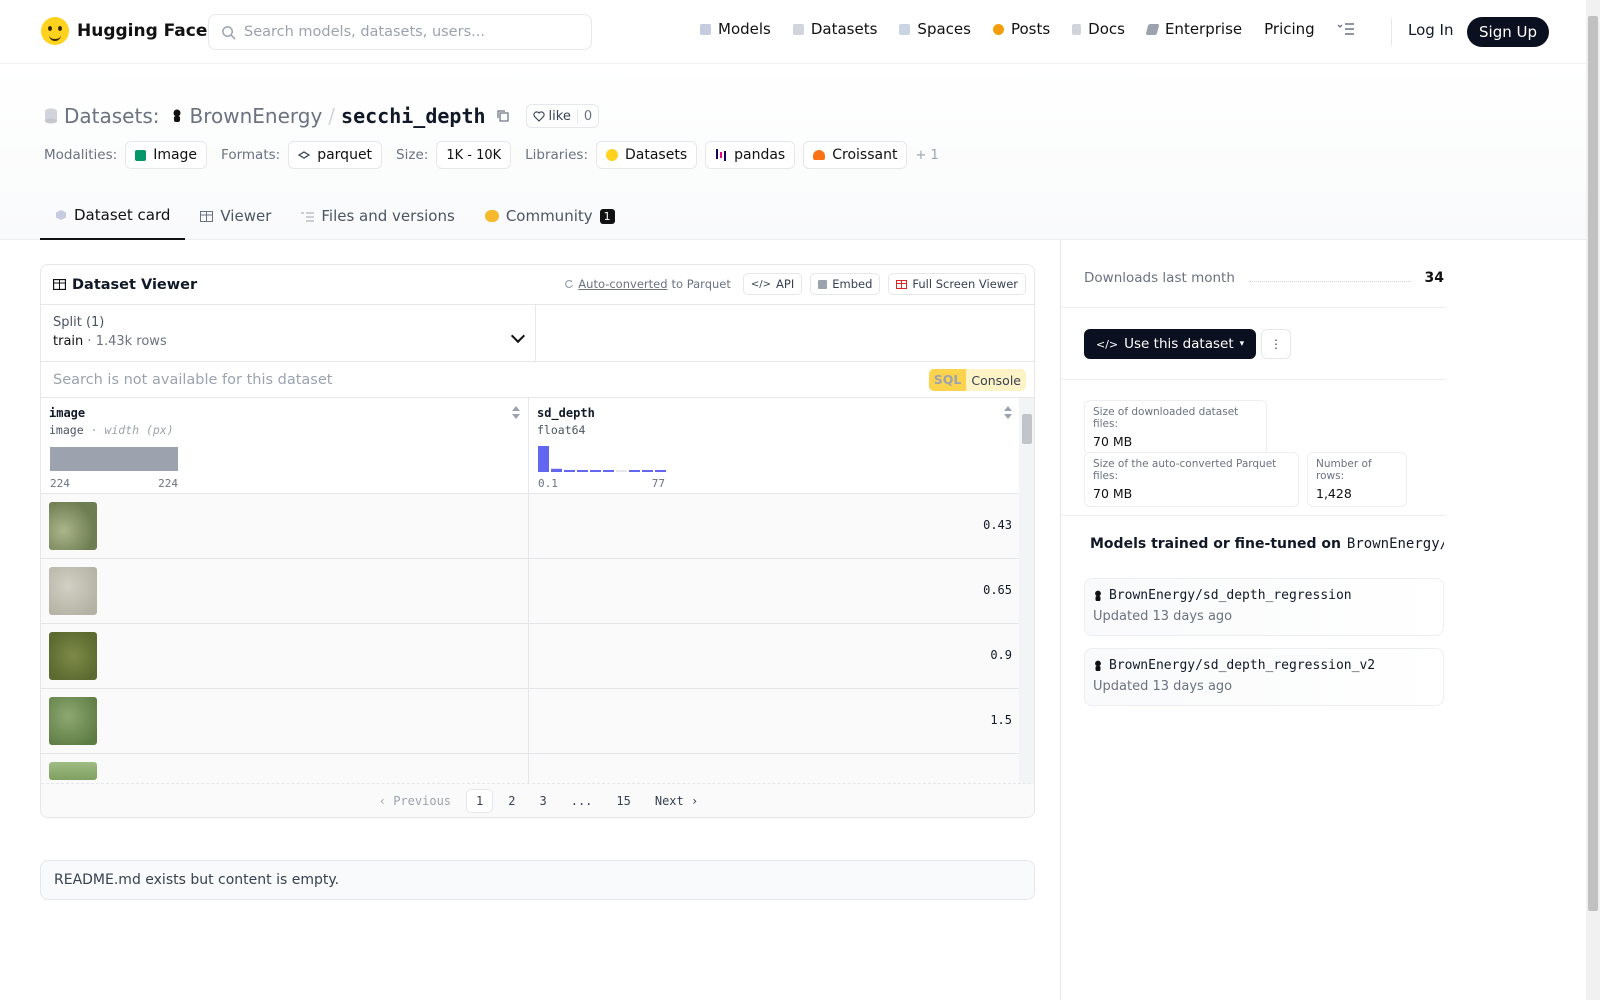  What do you see at coordinates (177, 115) in the screenshot?
I see `owner-avatar-icon` at bounding box center [177, 115].